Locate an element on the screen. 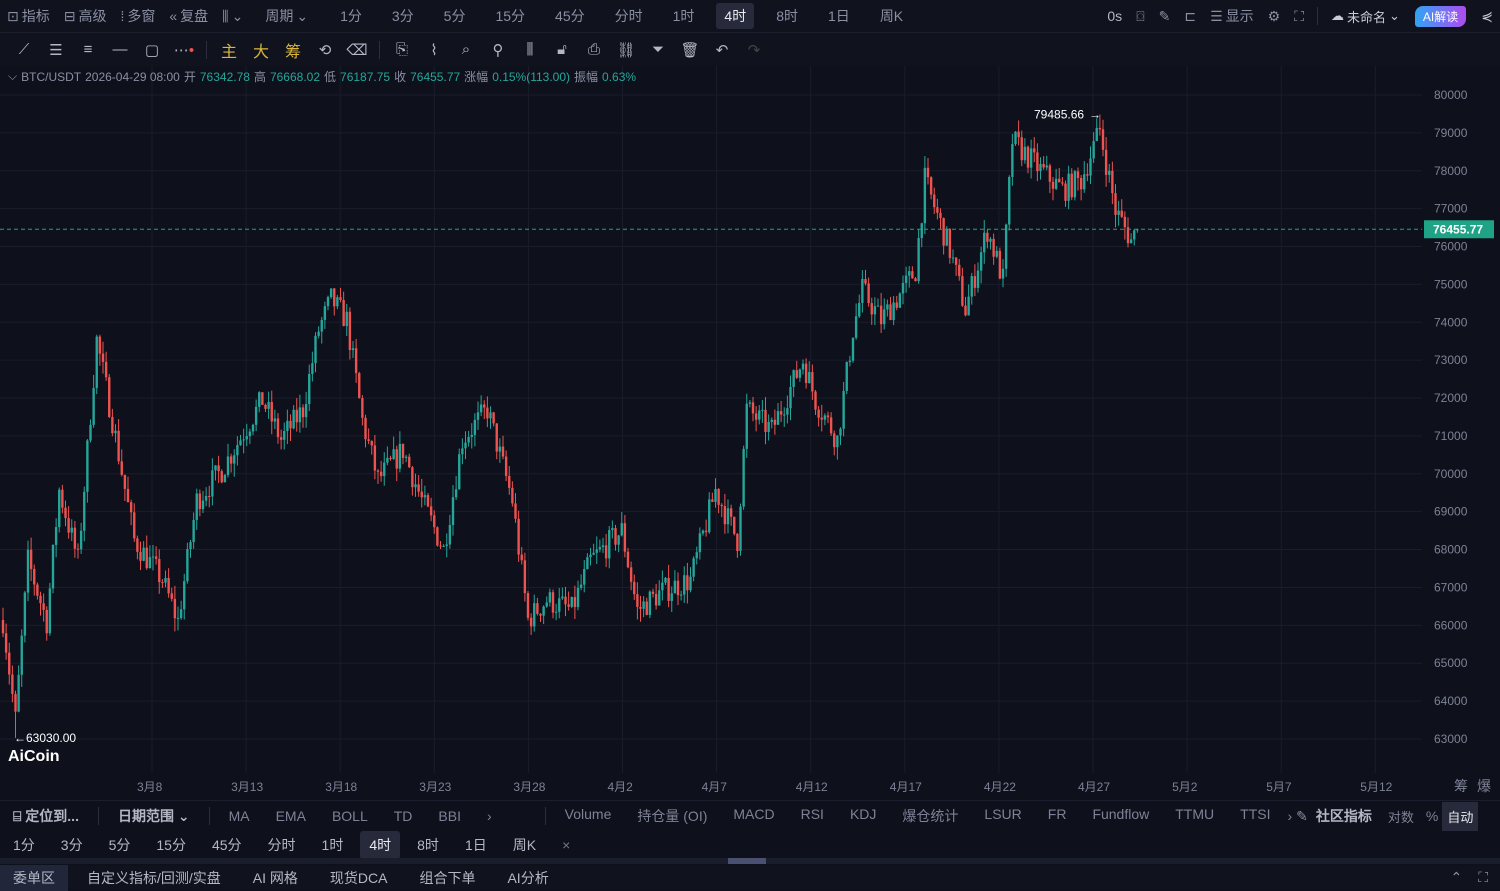  auto-scale-button: 自动 is located at coordinates (1460, 816).